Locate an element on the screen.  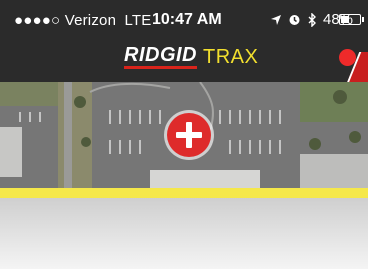
highlight-band is located at coordinates (184, 193).